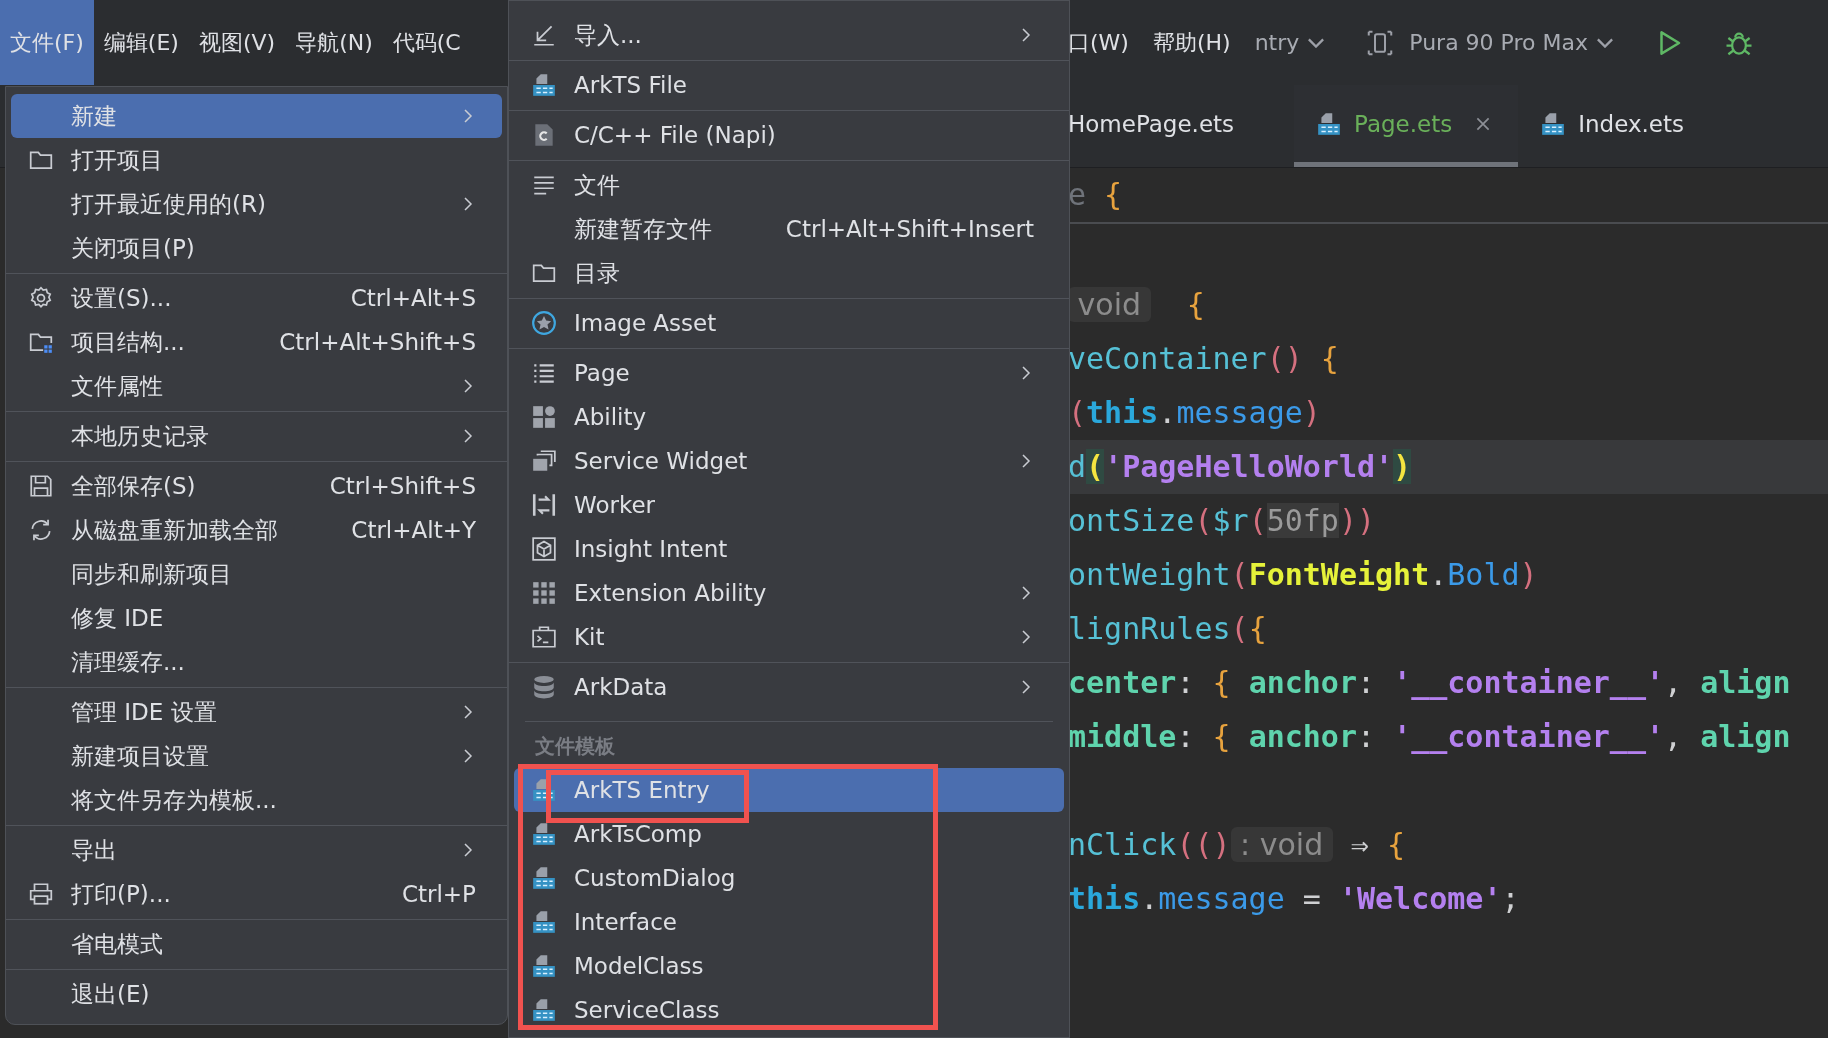 Image resolution: width=1828 pixels, height=1038 pixels. What do you see at coordinates (256, 944) in the screenshot?
I see `menu-item: 省电模式` at bounding box center [256, 944].